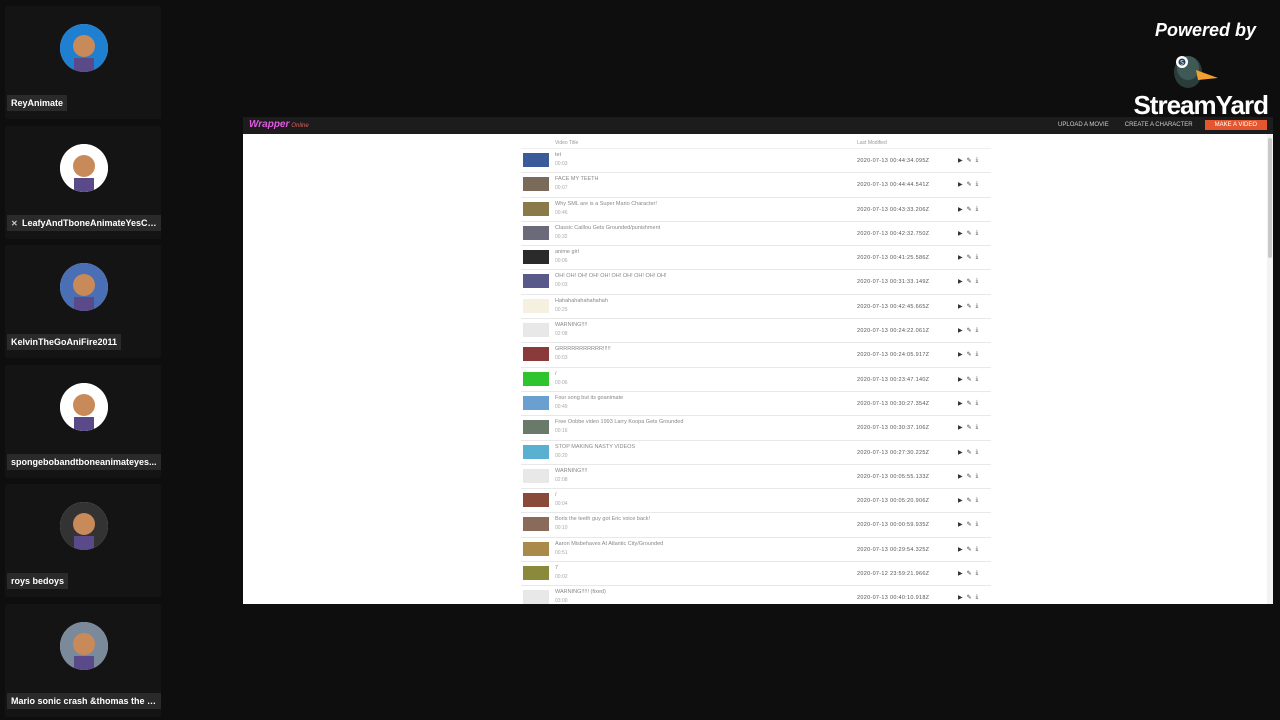 This screenshot has height=720, width=1280. Describe the element at coordinates (607, 228) in the screenshot. I see `video-title: Classic Caillou Gets Grounded/punishment` at that location.